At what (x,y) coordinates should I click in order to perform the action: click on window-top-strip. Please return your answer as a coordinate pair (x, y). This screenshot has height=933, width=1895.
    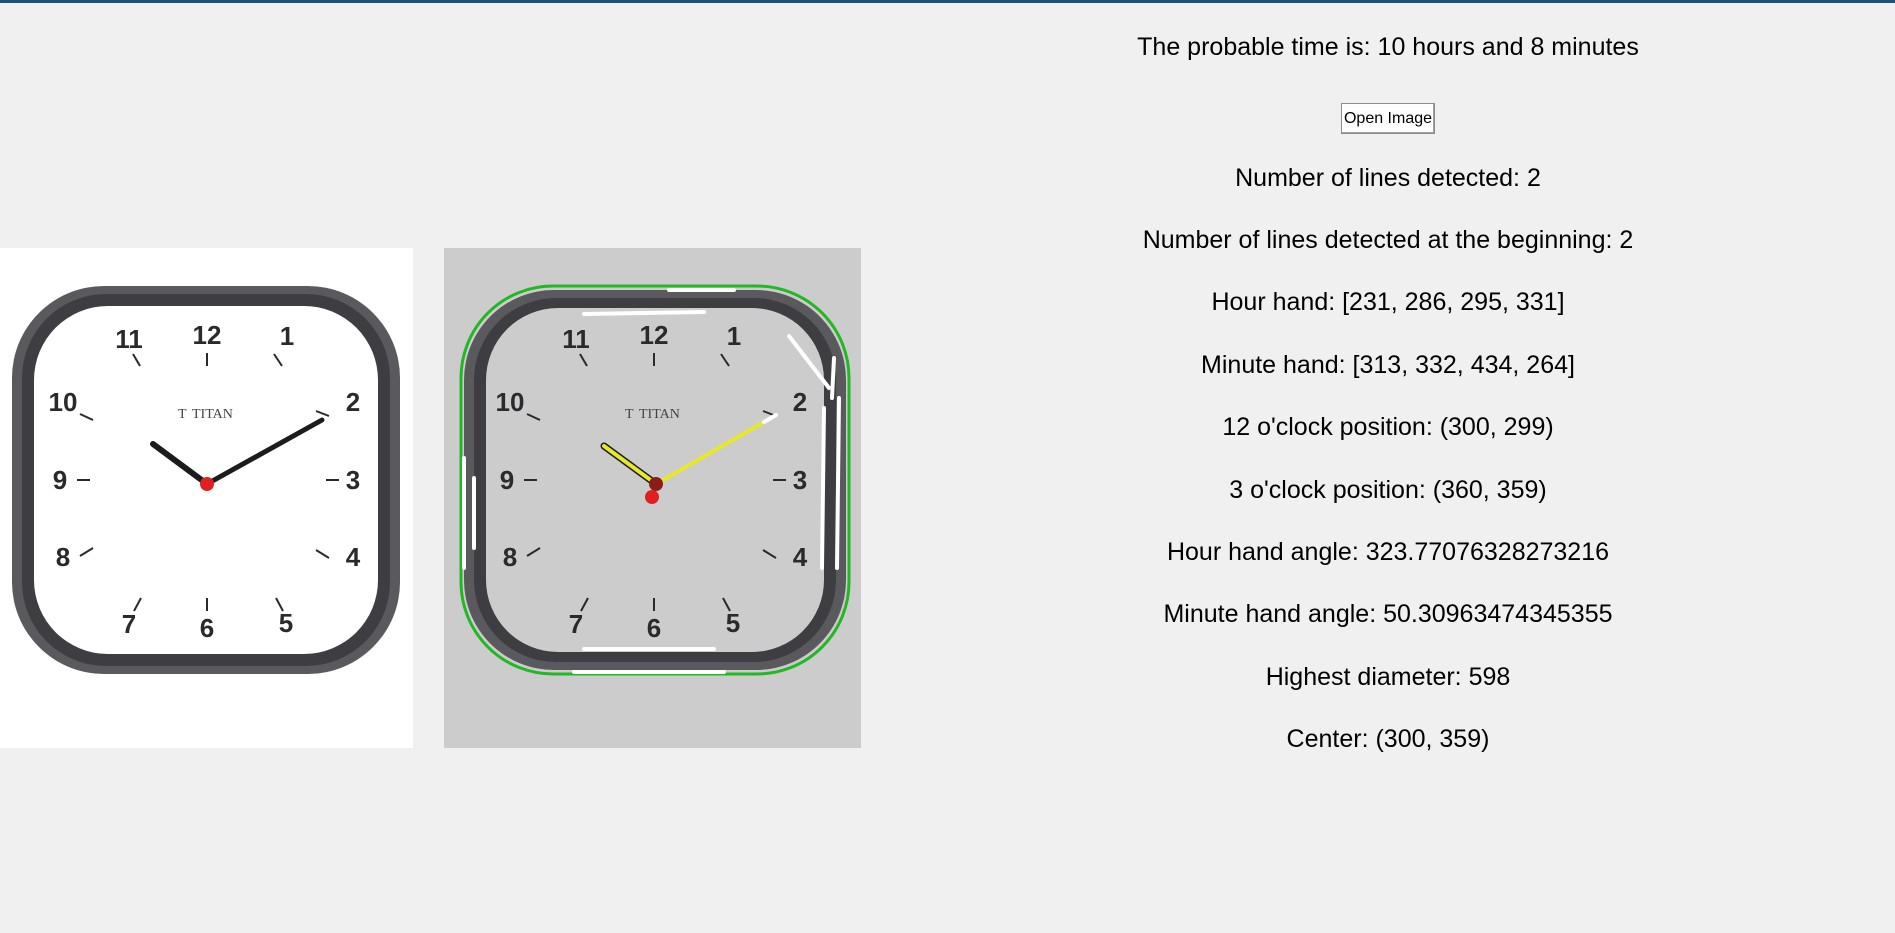
    Looking at the image, I should click on (947, 1).